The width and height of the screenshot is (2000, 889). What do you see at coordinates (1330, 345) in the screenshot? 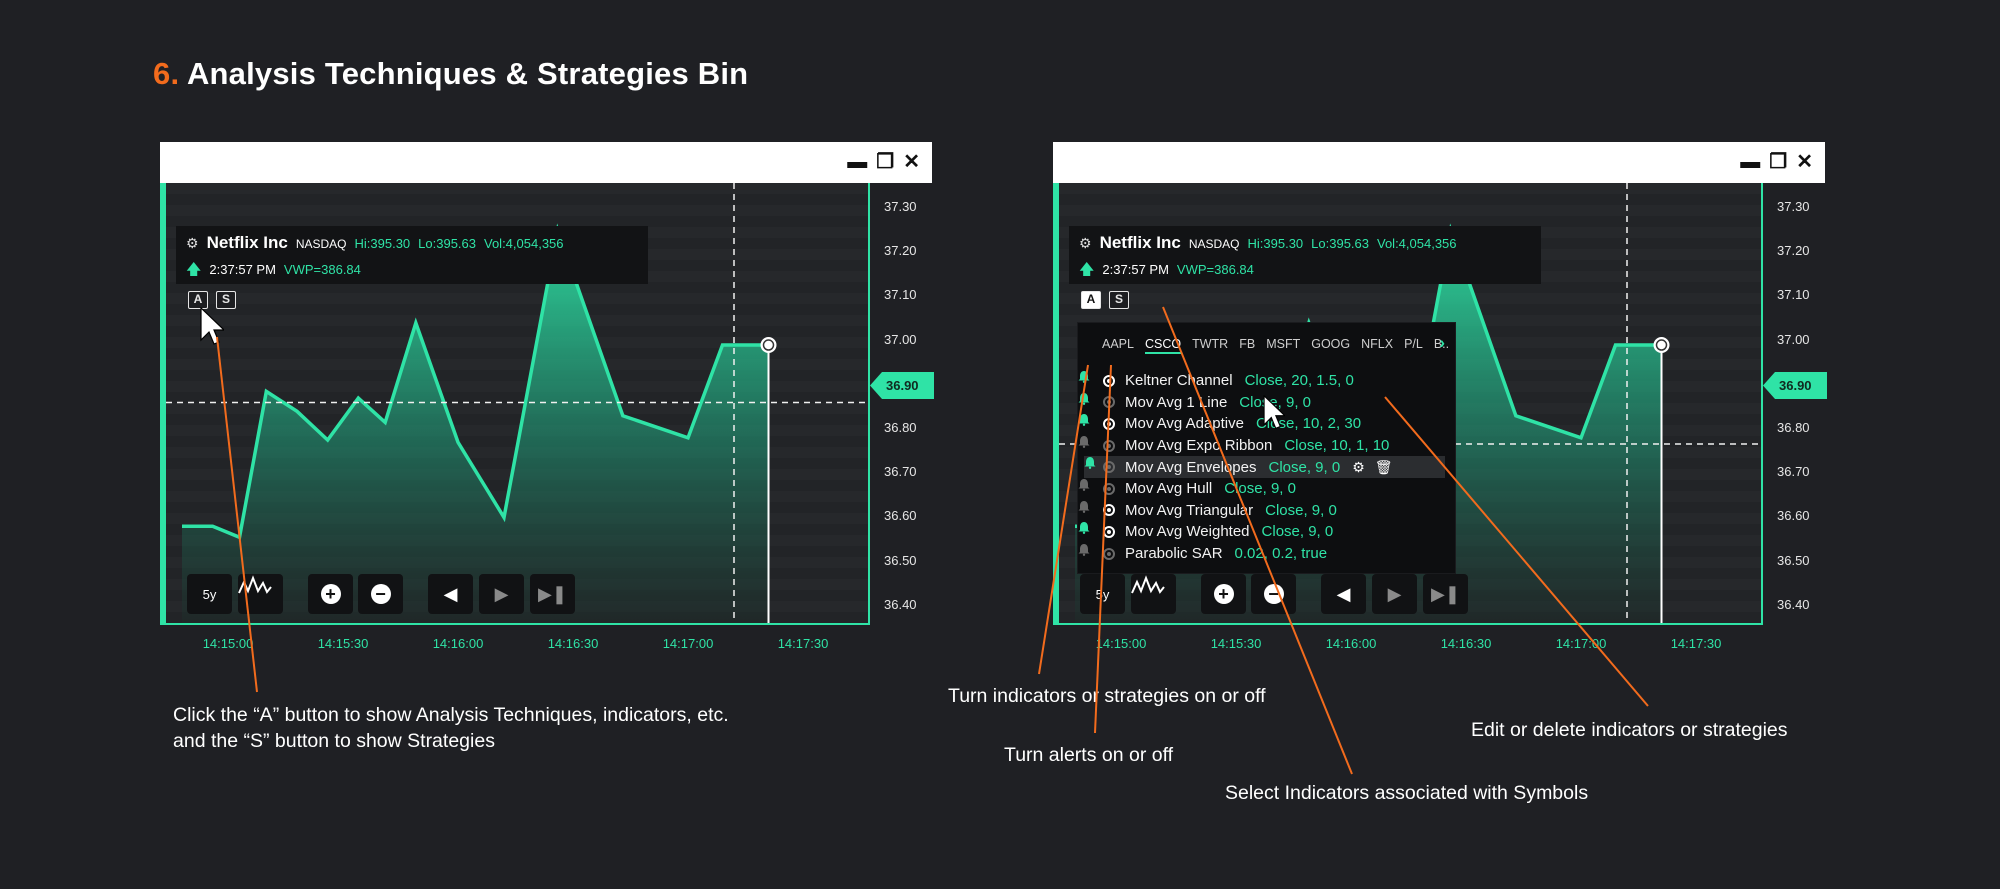
I see `symbol-tab: GOOG` at bounding box center [1330, 345].